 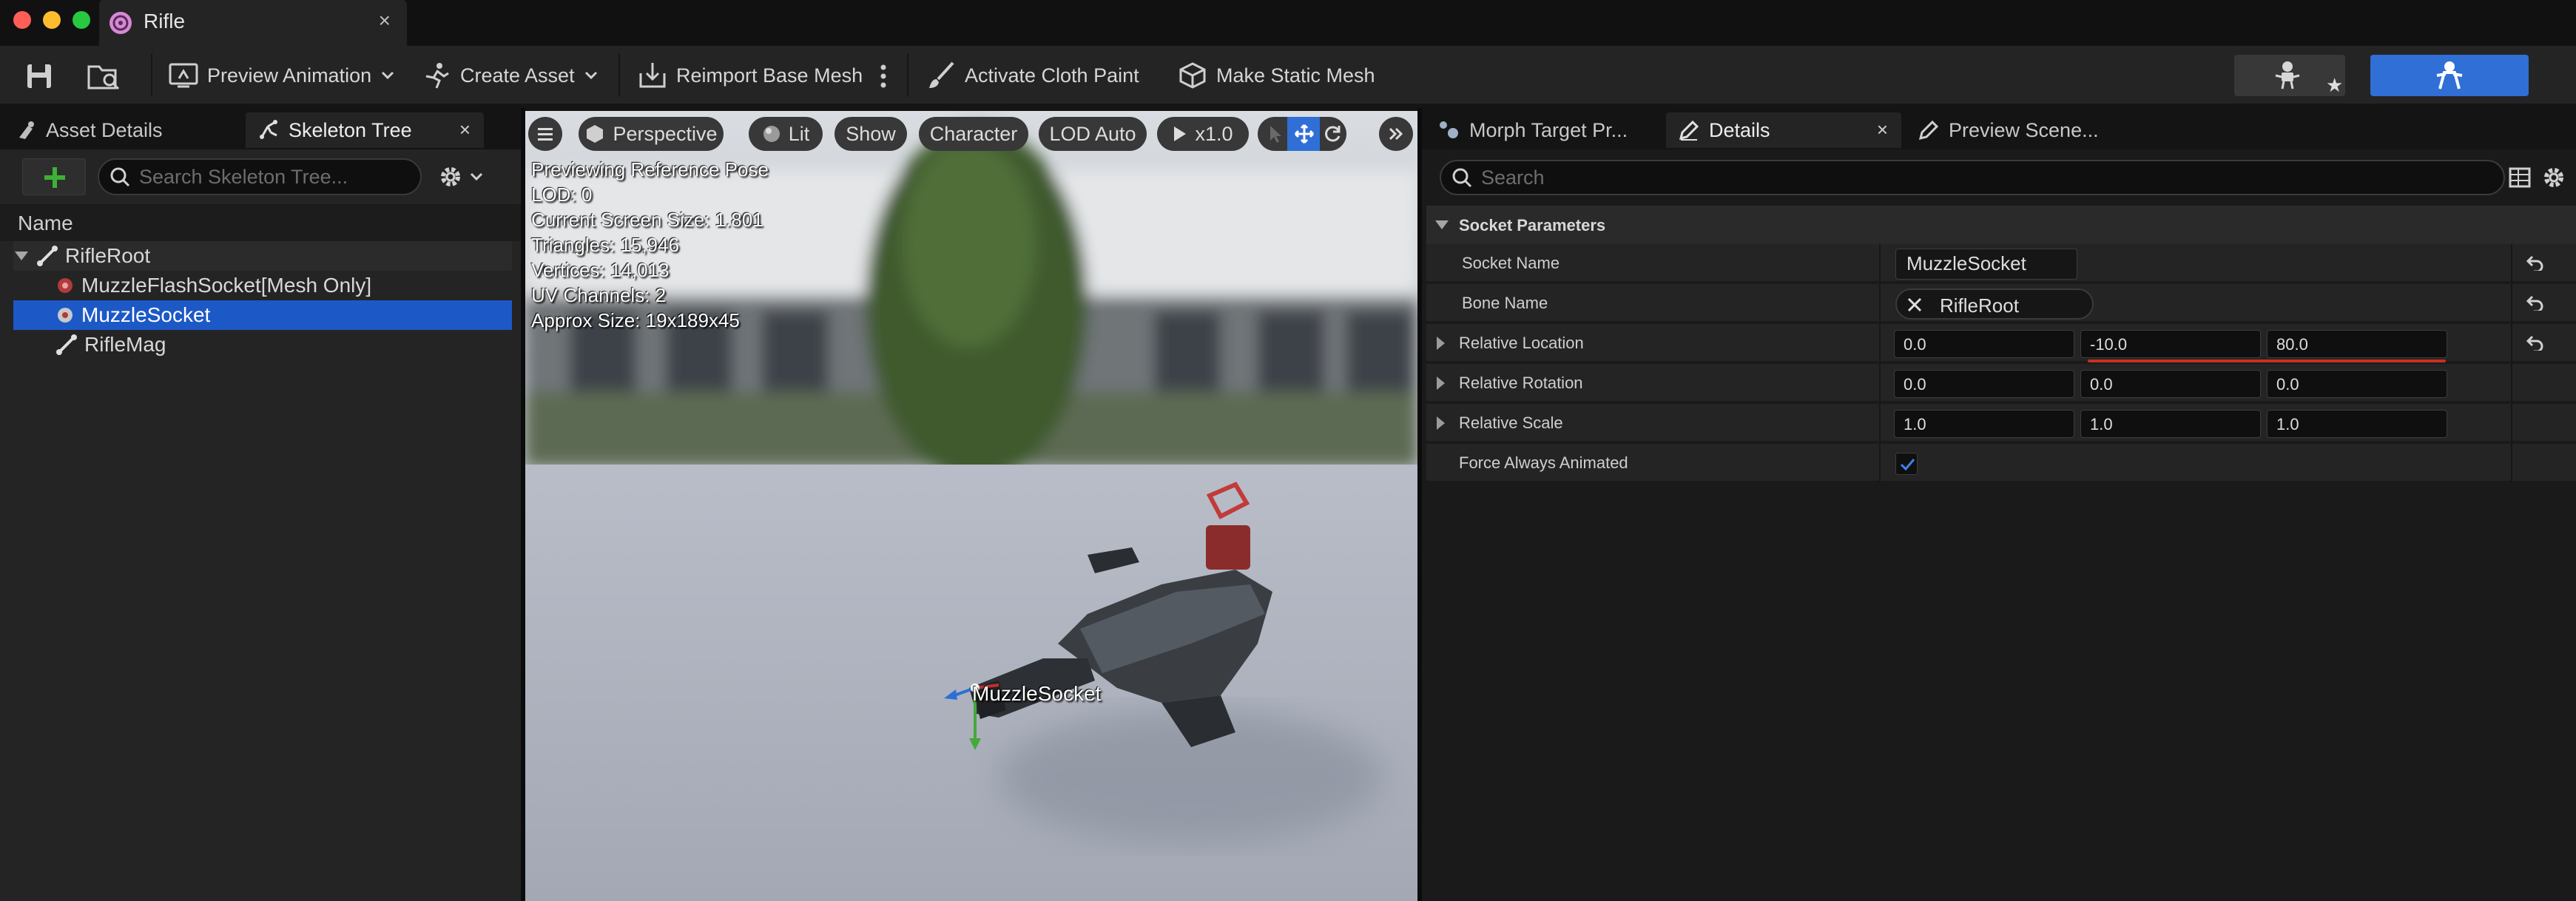 I want to click on property-row-bone-name: Bone Name RifleRoot, so click(x=2001, y=303).